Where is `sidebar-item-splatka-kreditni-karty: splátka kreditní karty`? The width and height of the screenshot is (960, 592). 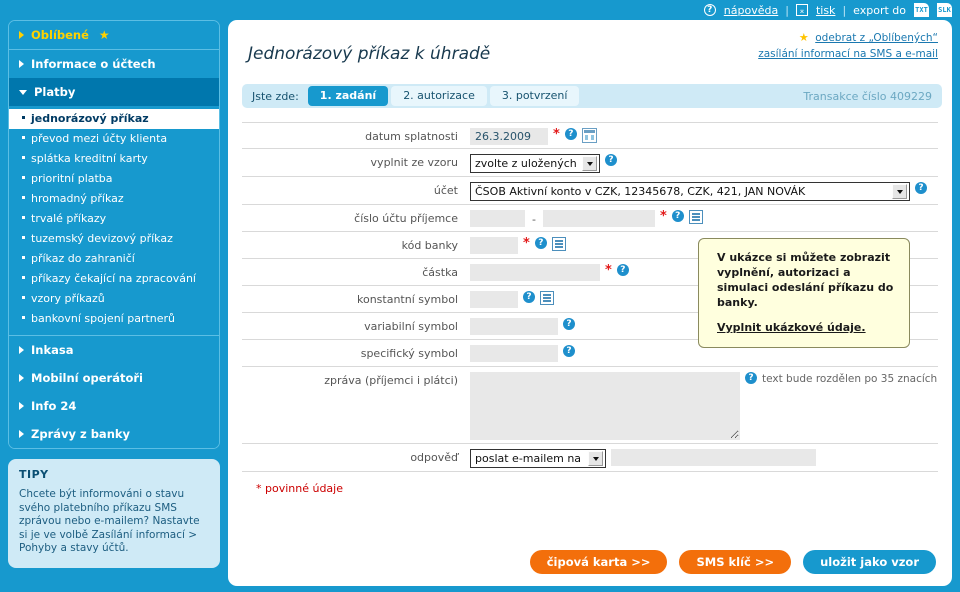 sidebar-item-splatka-kreditni-karty: splátka kreditní karty is located at coordinates (114, 159).